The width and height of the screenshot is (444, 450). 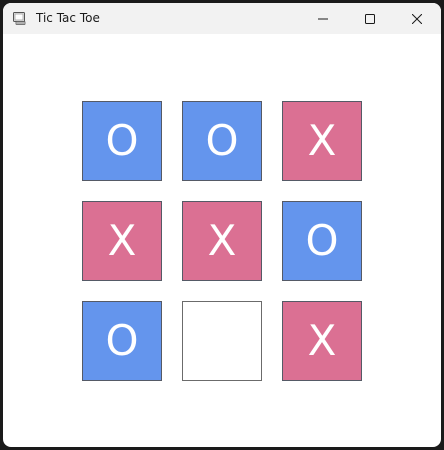 I want to click on minimize-button, so click(x=323, y=18).